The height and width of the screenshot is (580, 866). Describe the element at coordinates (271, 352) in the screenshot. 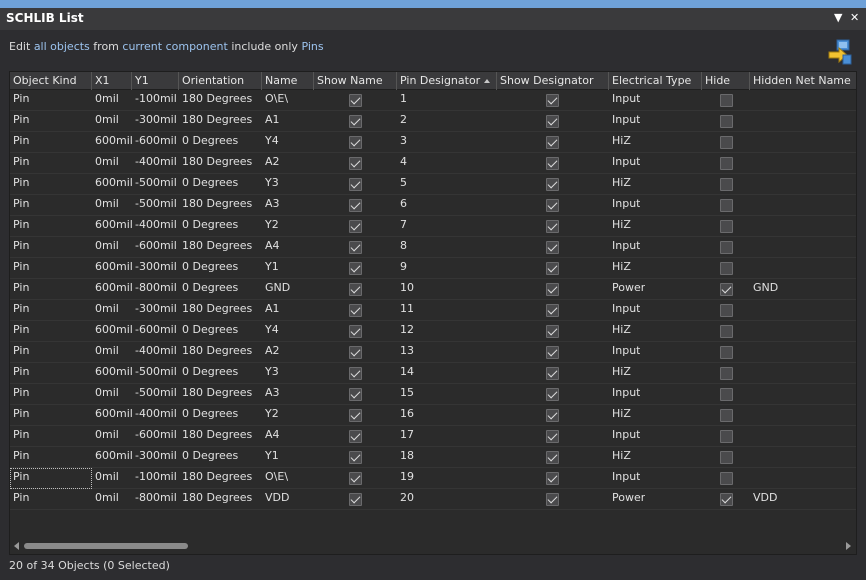

I see `pin-name-cell: A2` at that location.